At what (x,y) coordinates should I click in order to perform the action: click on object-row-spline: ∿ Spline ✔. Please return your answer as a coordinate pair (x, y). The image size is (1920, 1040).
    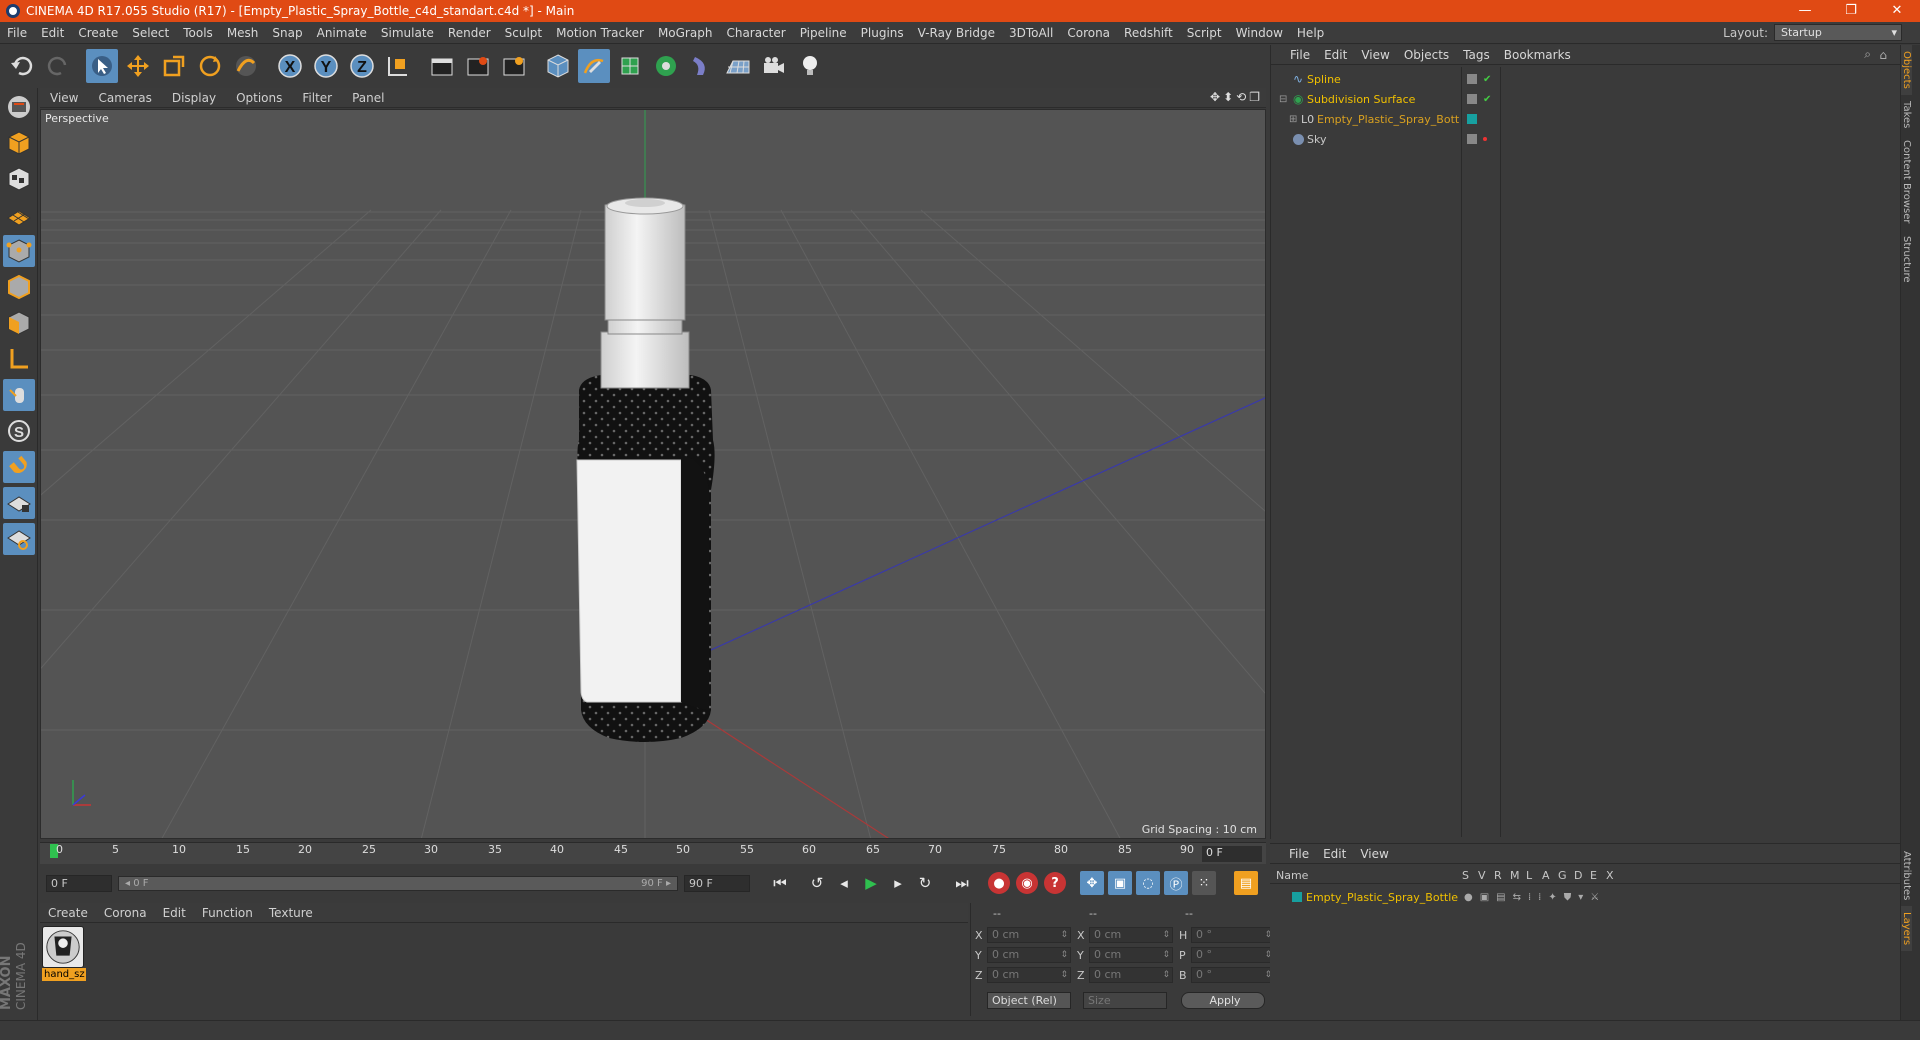
    Looking at the image, I should click on (1586, 79).